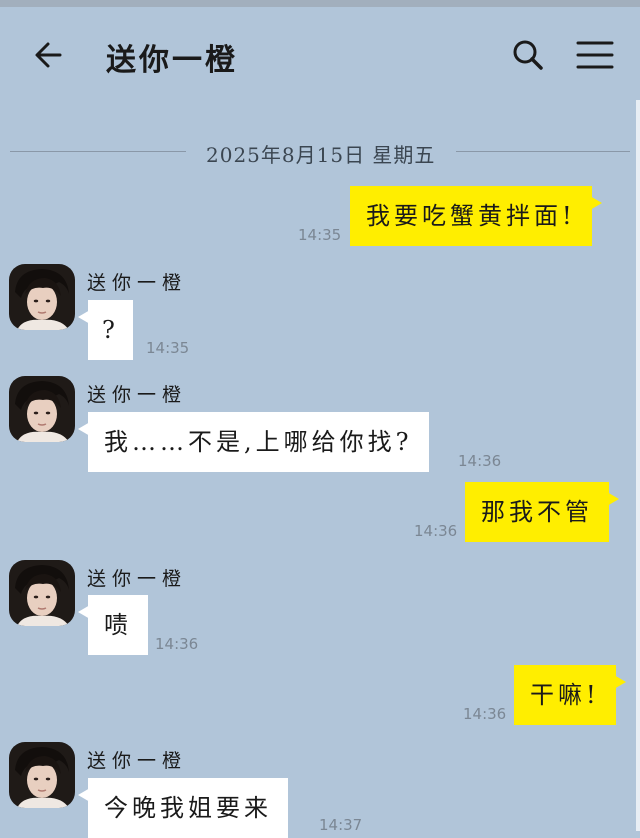  What do you see at coordinates (321, 155) in the screenshot?
I see `date-label: 2025年8月15日 星期五` at bounding box center [321, 155].